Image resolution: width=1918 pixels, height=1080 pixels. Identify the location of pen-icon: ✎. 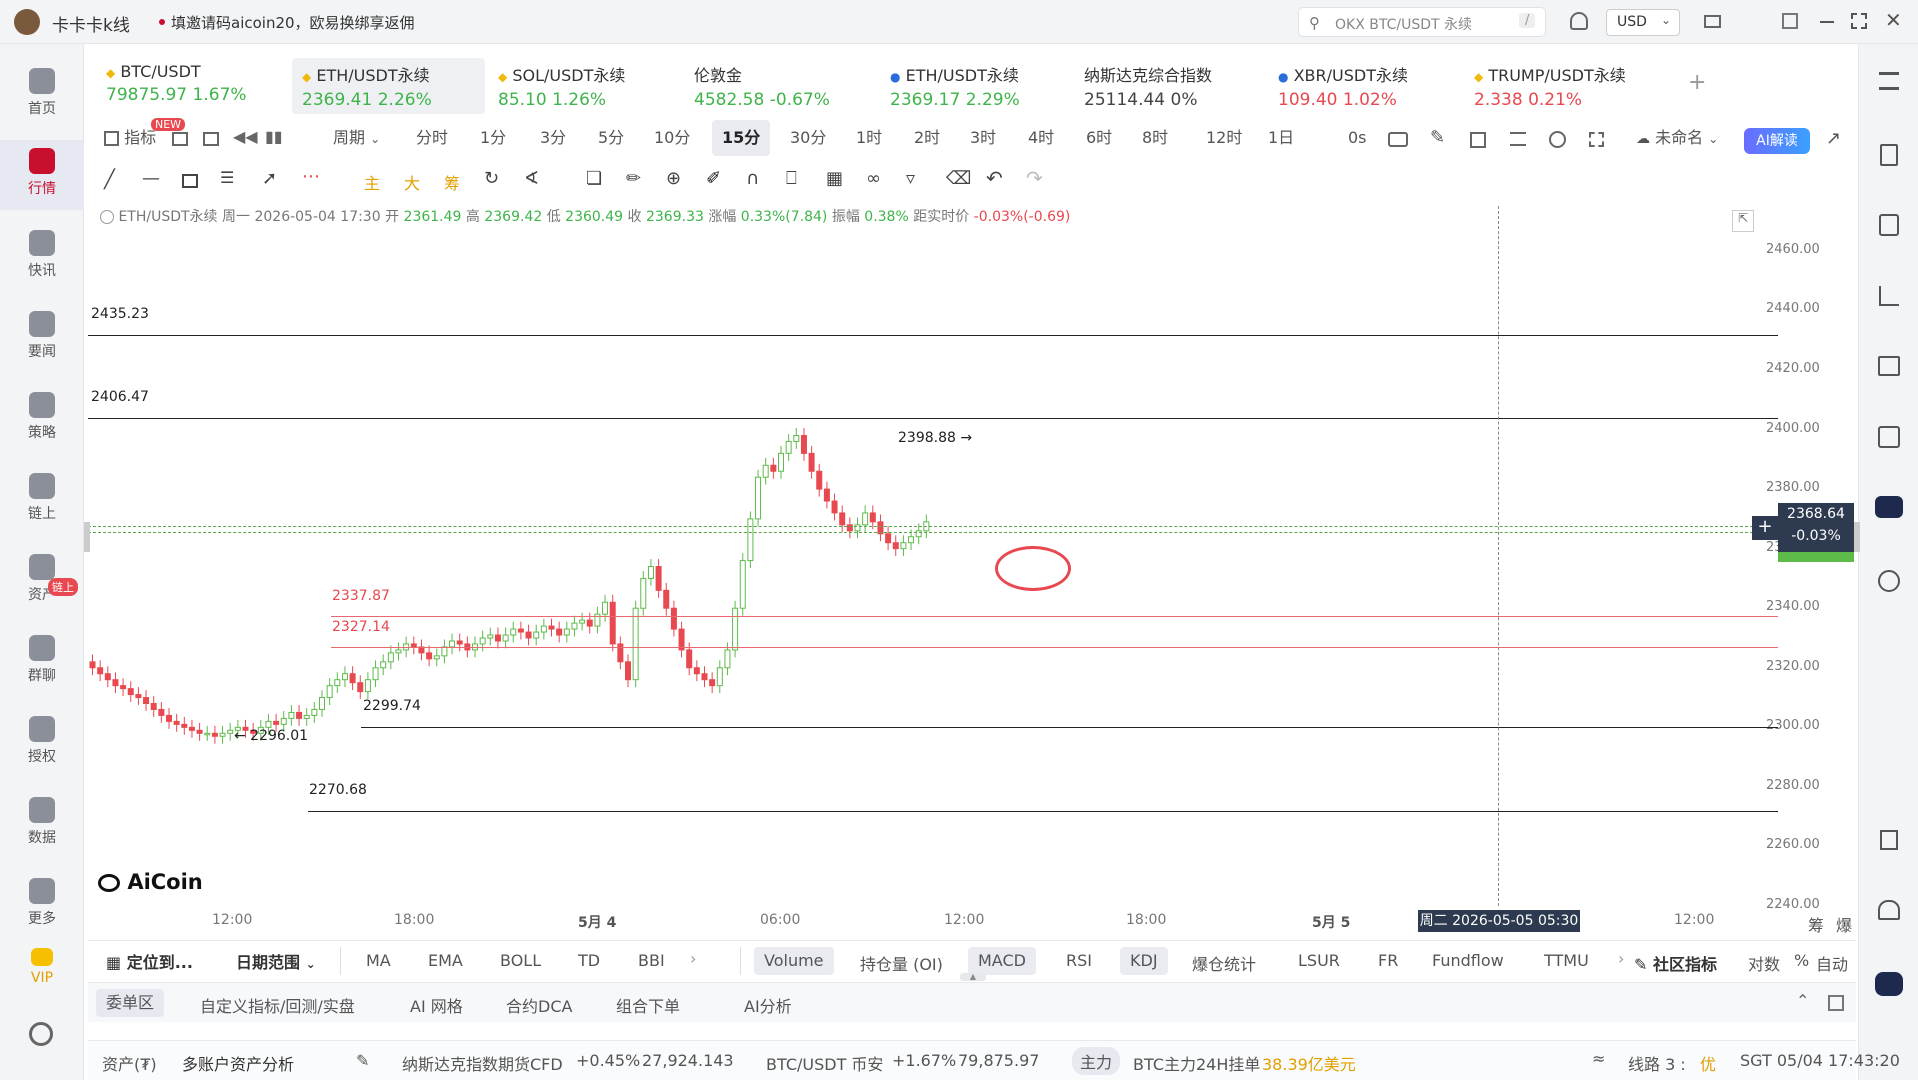
(1437, 137).